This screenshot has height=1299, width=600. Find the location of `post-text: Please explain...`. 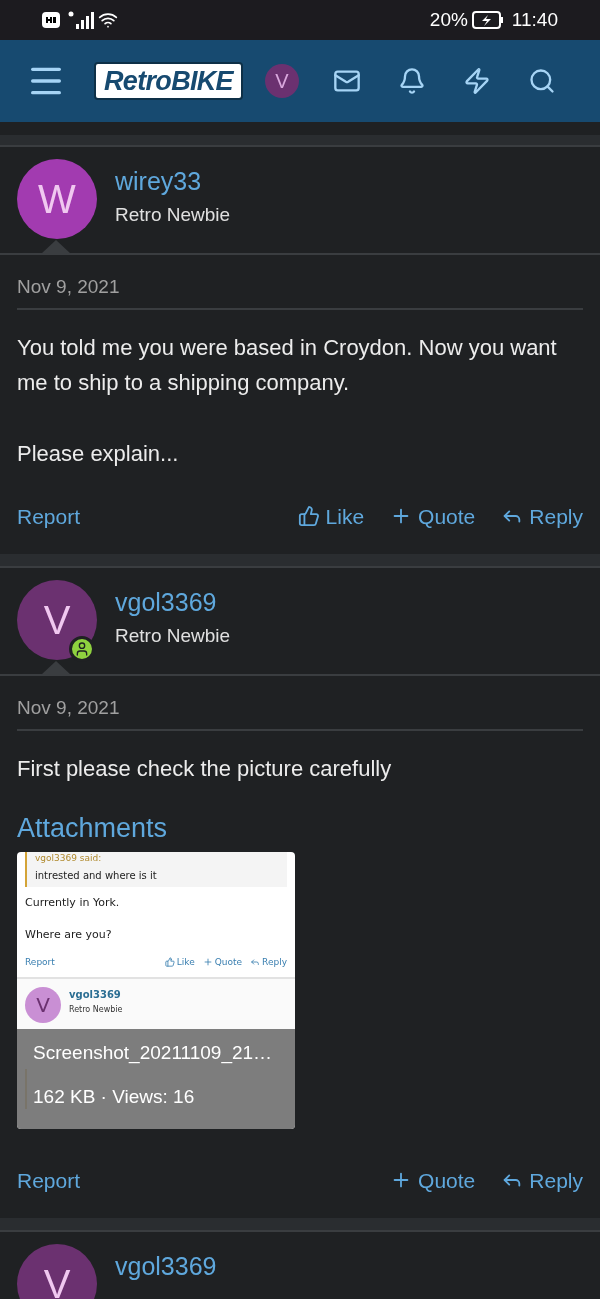

post-text: Please explain... is located at coordinates (98, 453).